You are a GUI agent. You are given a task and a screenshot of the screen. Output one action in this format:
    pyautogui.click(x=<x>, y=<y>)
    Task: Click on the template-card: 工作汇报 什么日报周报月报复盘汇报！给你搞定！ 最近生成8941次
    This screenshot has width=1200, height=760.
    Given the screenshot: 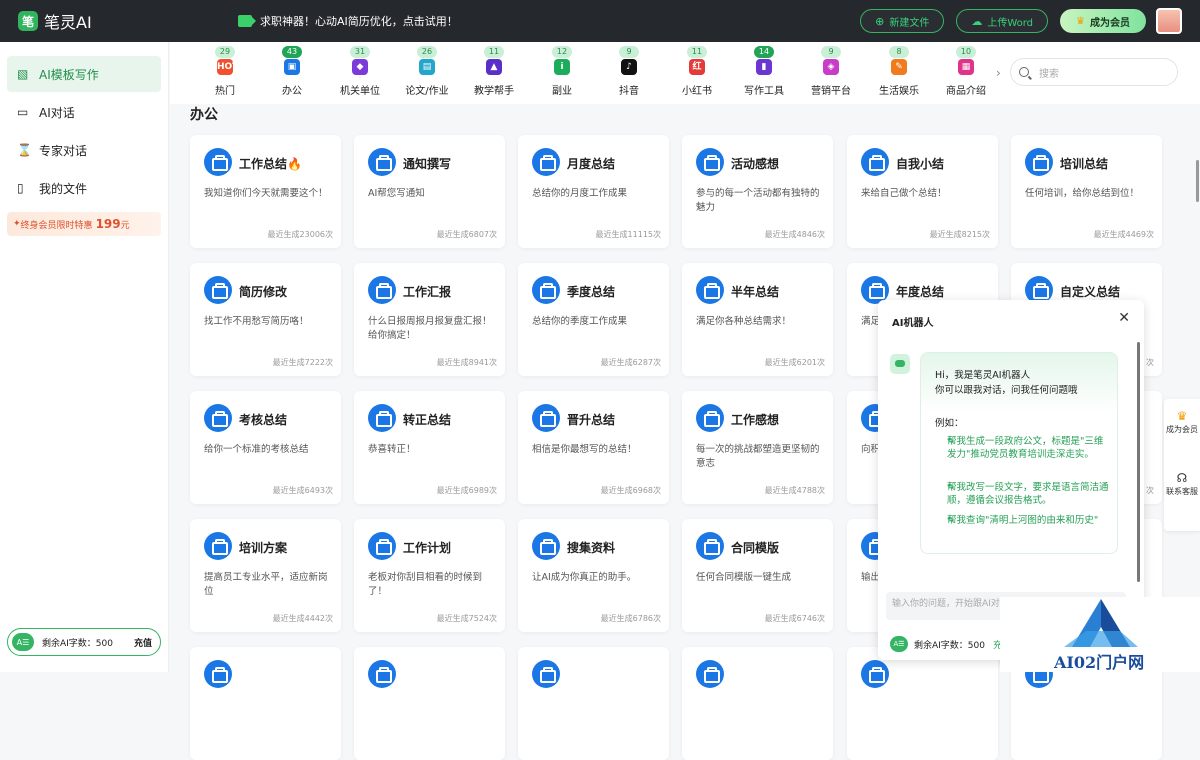 What is the action you would take?
    pyautogui.click(x=429, y=319)
    